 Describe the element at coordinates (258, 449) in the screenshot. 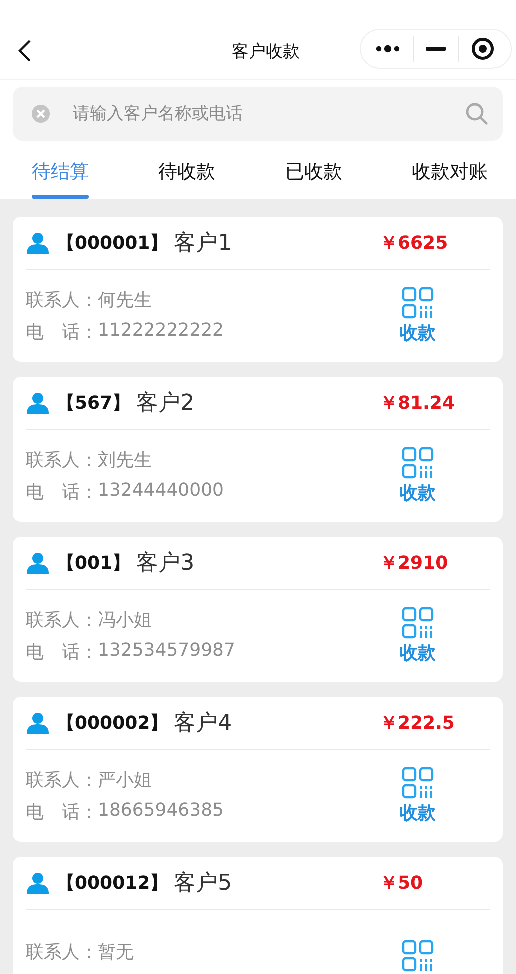

I see `customer-card: 【567】 客户2 ￥81.24 联系人：刘先生 电 话：13244440000 收款` at that location.